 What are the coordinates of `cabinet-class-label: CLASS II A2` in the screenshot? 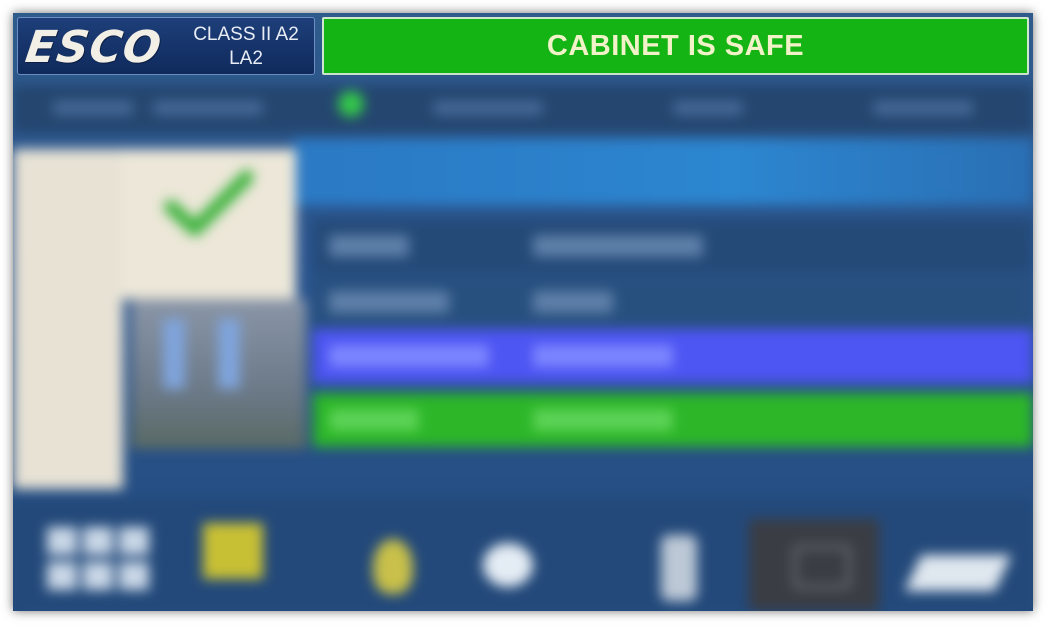 It's located at (246, 34).